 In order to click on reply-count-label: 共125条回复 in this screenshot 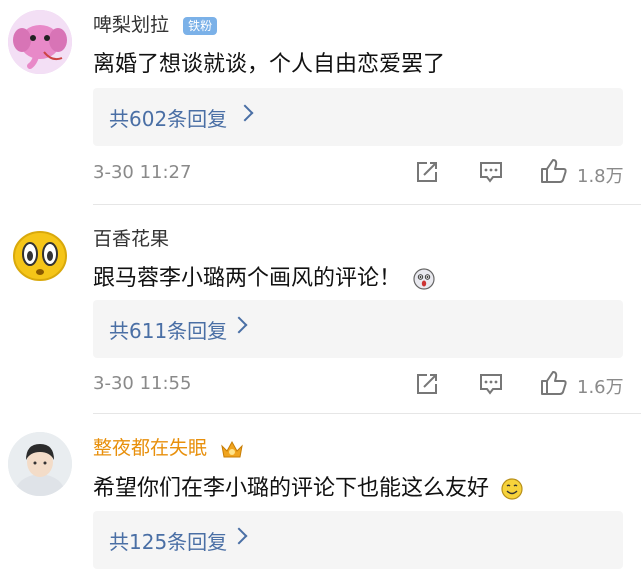, I will do `click(168, 542)`.